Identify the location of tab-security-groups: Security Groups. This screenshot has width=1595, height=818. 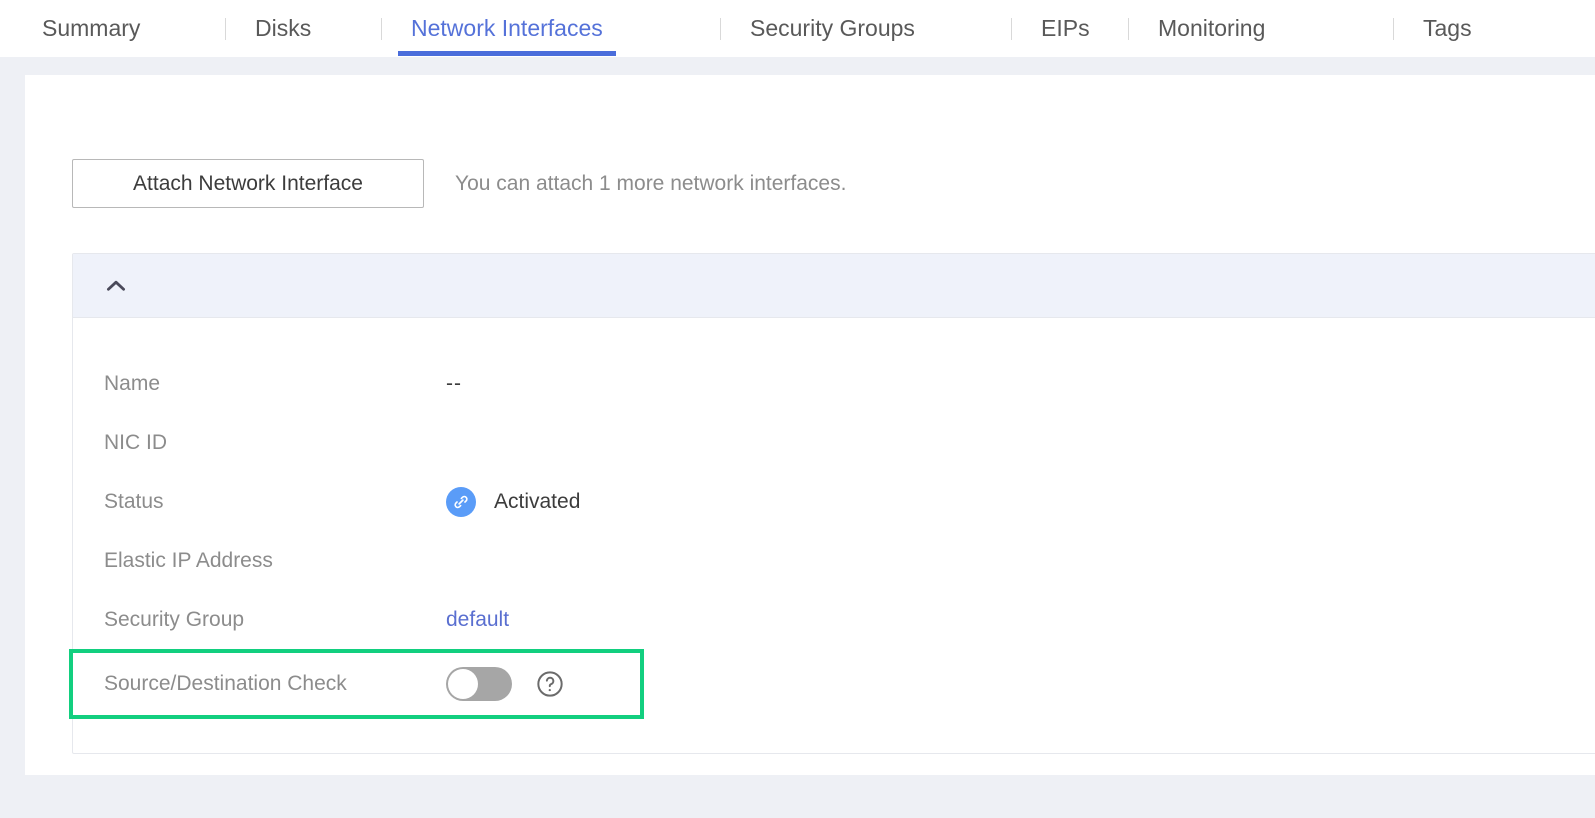
(832, 28).